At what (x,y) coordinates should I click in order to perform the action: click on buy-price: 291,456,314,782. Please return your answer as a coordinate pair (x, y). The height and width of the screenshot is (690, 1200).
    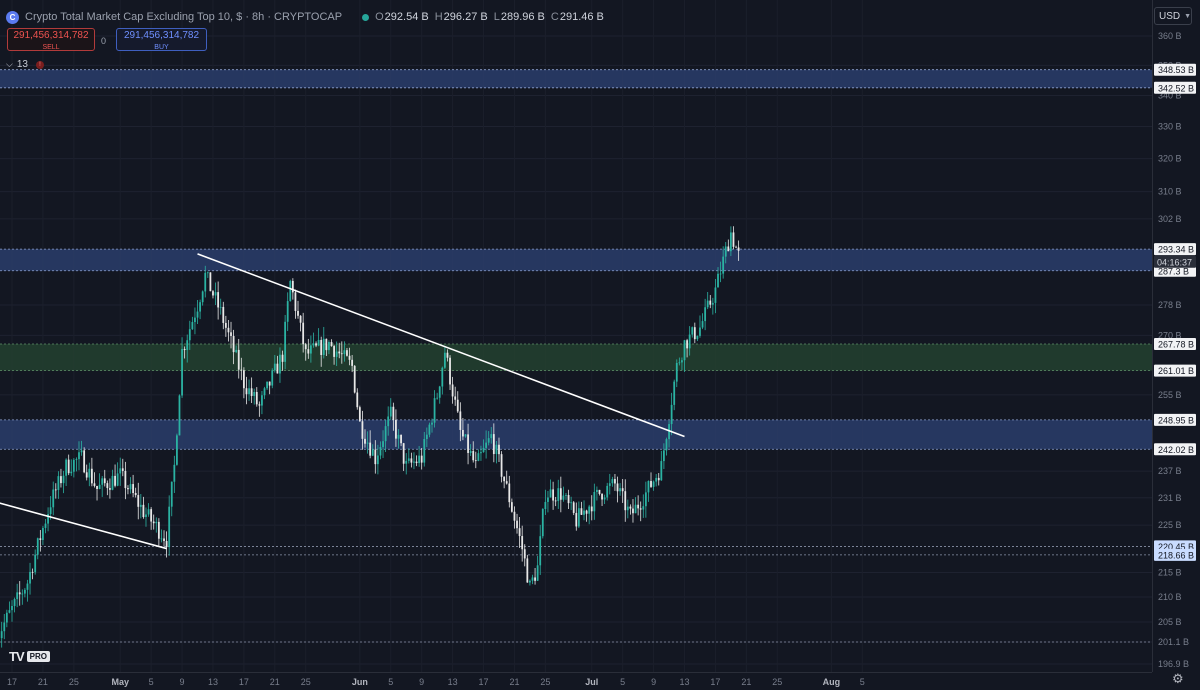
    Looking at the image, I should click on (161, 35).